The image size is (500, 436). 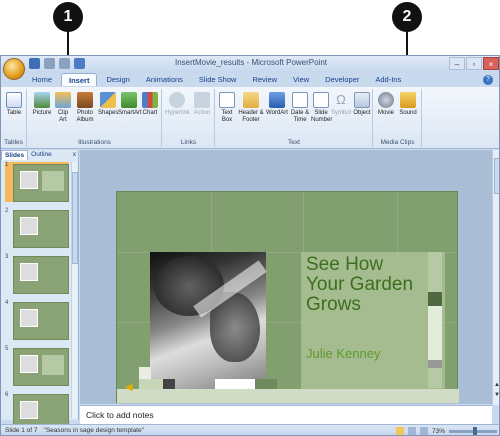 What do you see at coordinates (277, 100) in the screenshot?
I see `wordart-icon` at bounding box center [277, 100].